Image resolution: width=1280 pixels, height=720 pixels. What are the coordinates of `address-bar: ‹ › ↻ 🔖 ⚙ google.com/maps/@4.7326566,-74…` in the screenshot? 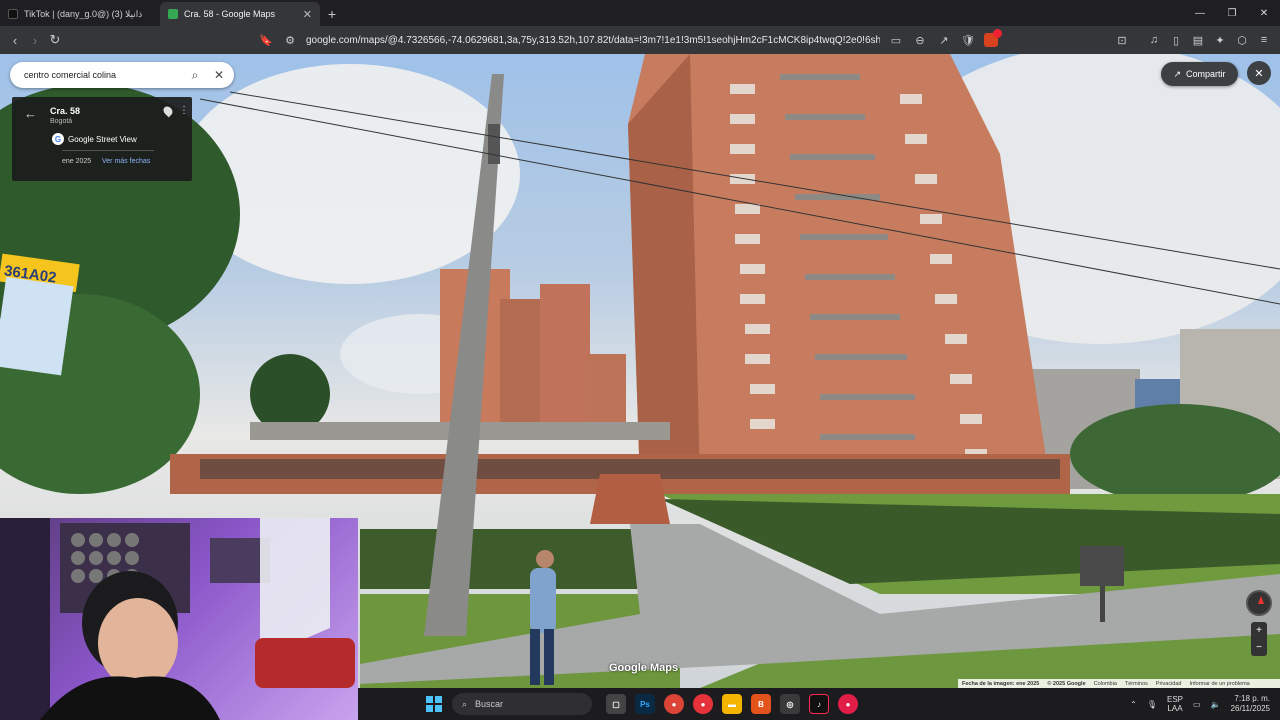 It's located at (640, 40).